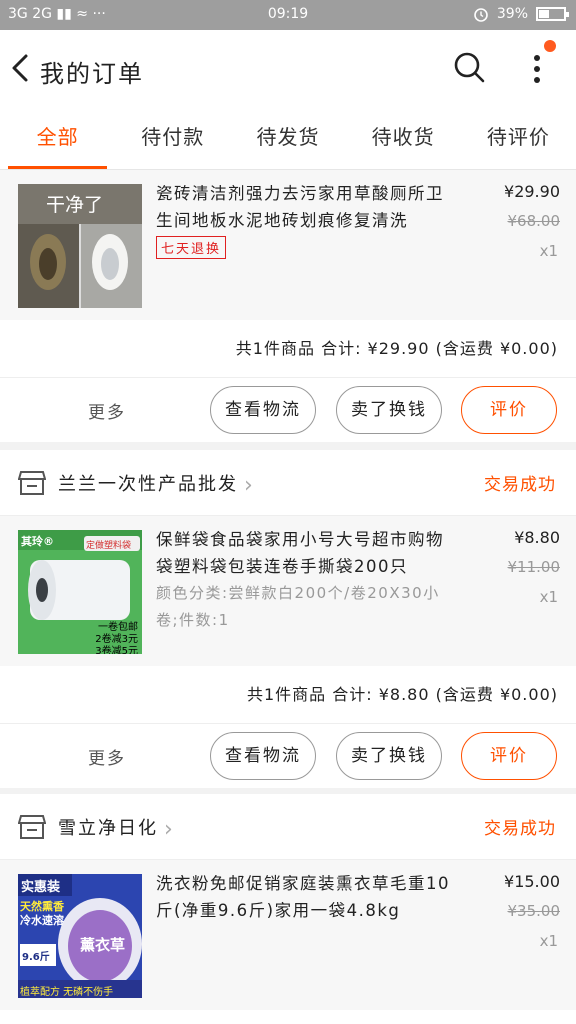  I want to click on product-image: 其玲® 定做塑料袋 一卷包邮 2卷减3元 3卷减5元, so click(80, 592).